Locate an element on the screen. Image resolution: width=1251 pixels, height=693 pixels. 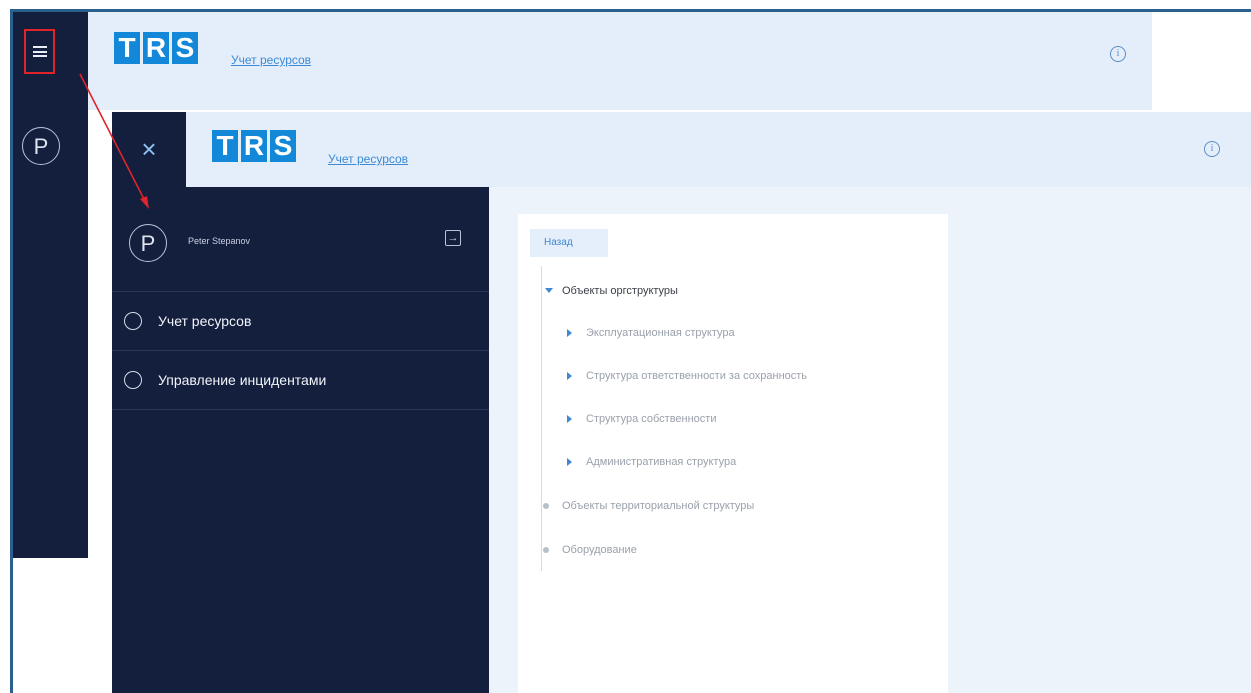
tree-node-custody-responsibility: Структура ответственности за сохранность is located at coordinates (687, 376).